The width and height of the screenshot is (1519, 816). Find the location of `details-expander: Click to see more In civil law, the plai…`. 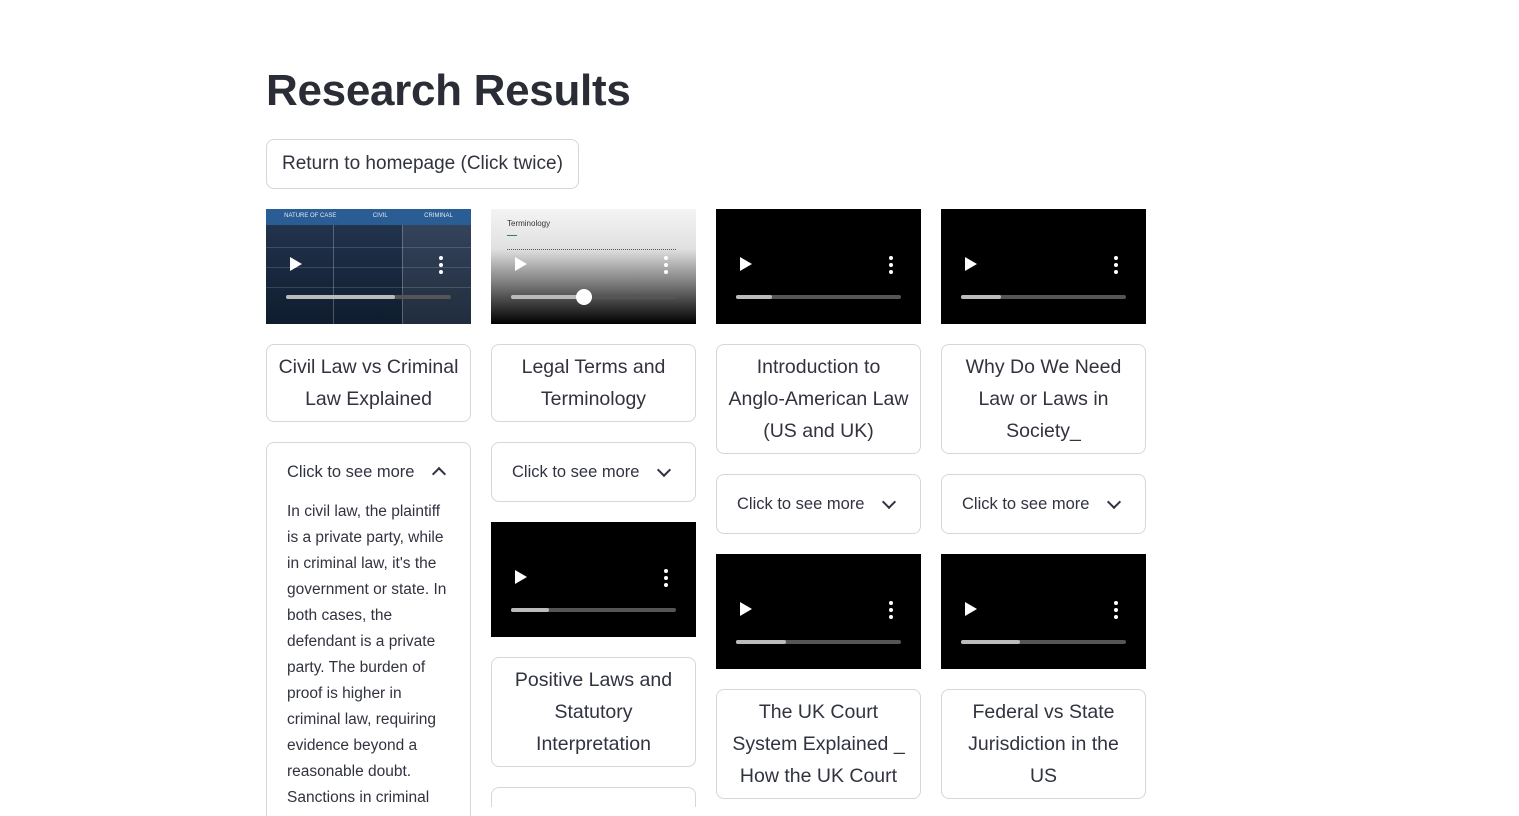

details-expander: Click to see more In civil law, the plai… is located at coordinates (368, 629).